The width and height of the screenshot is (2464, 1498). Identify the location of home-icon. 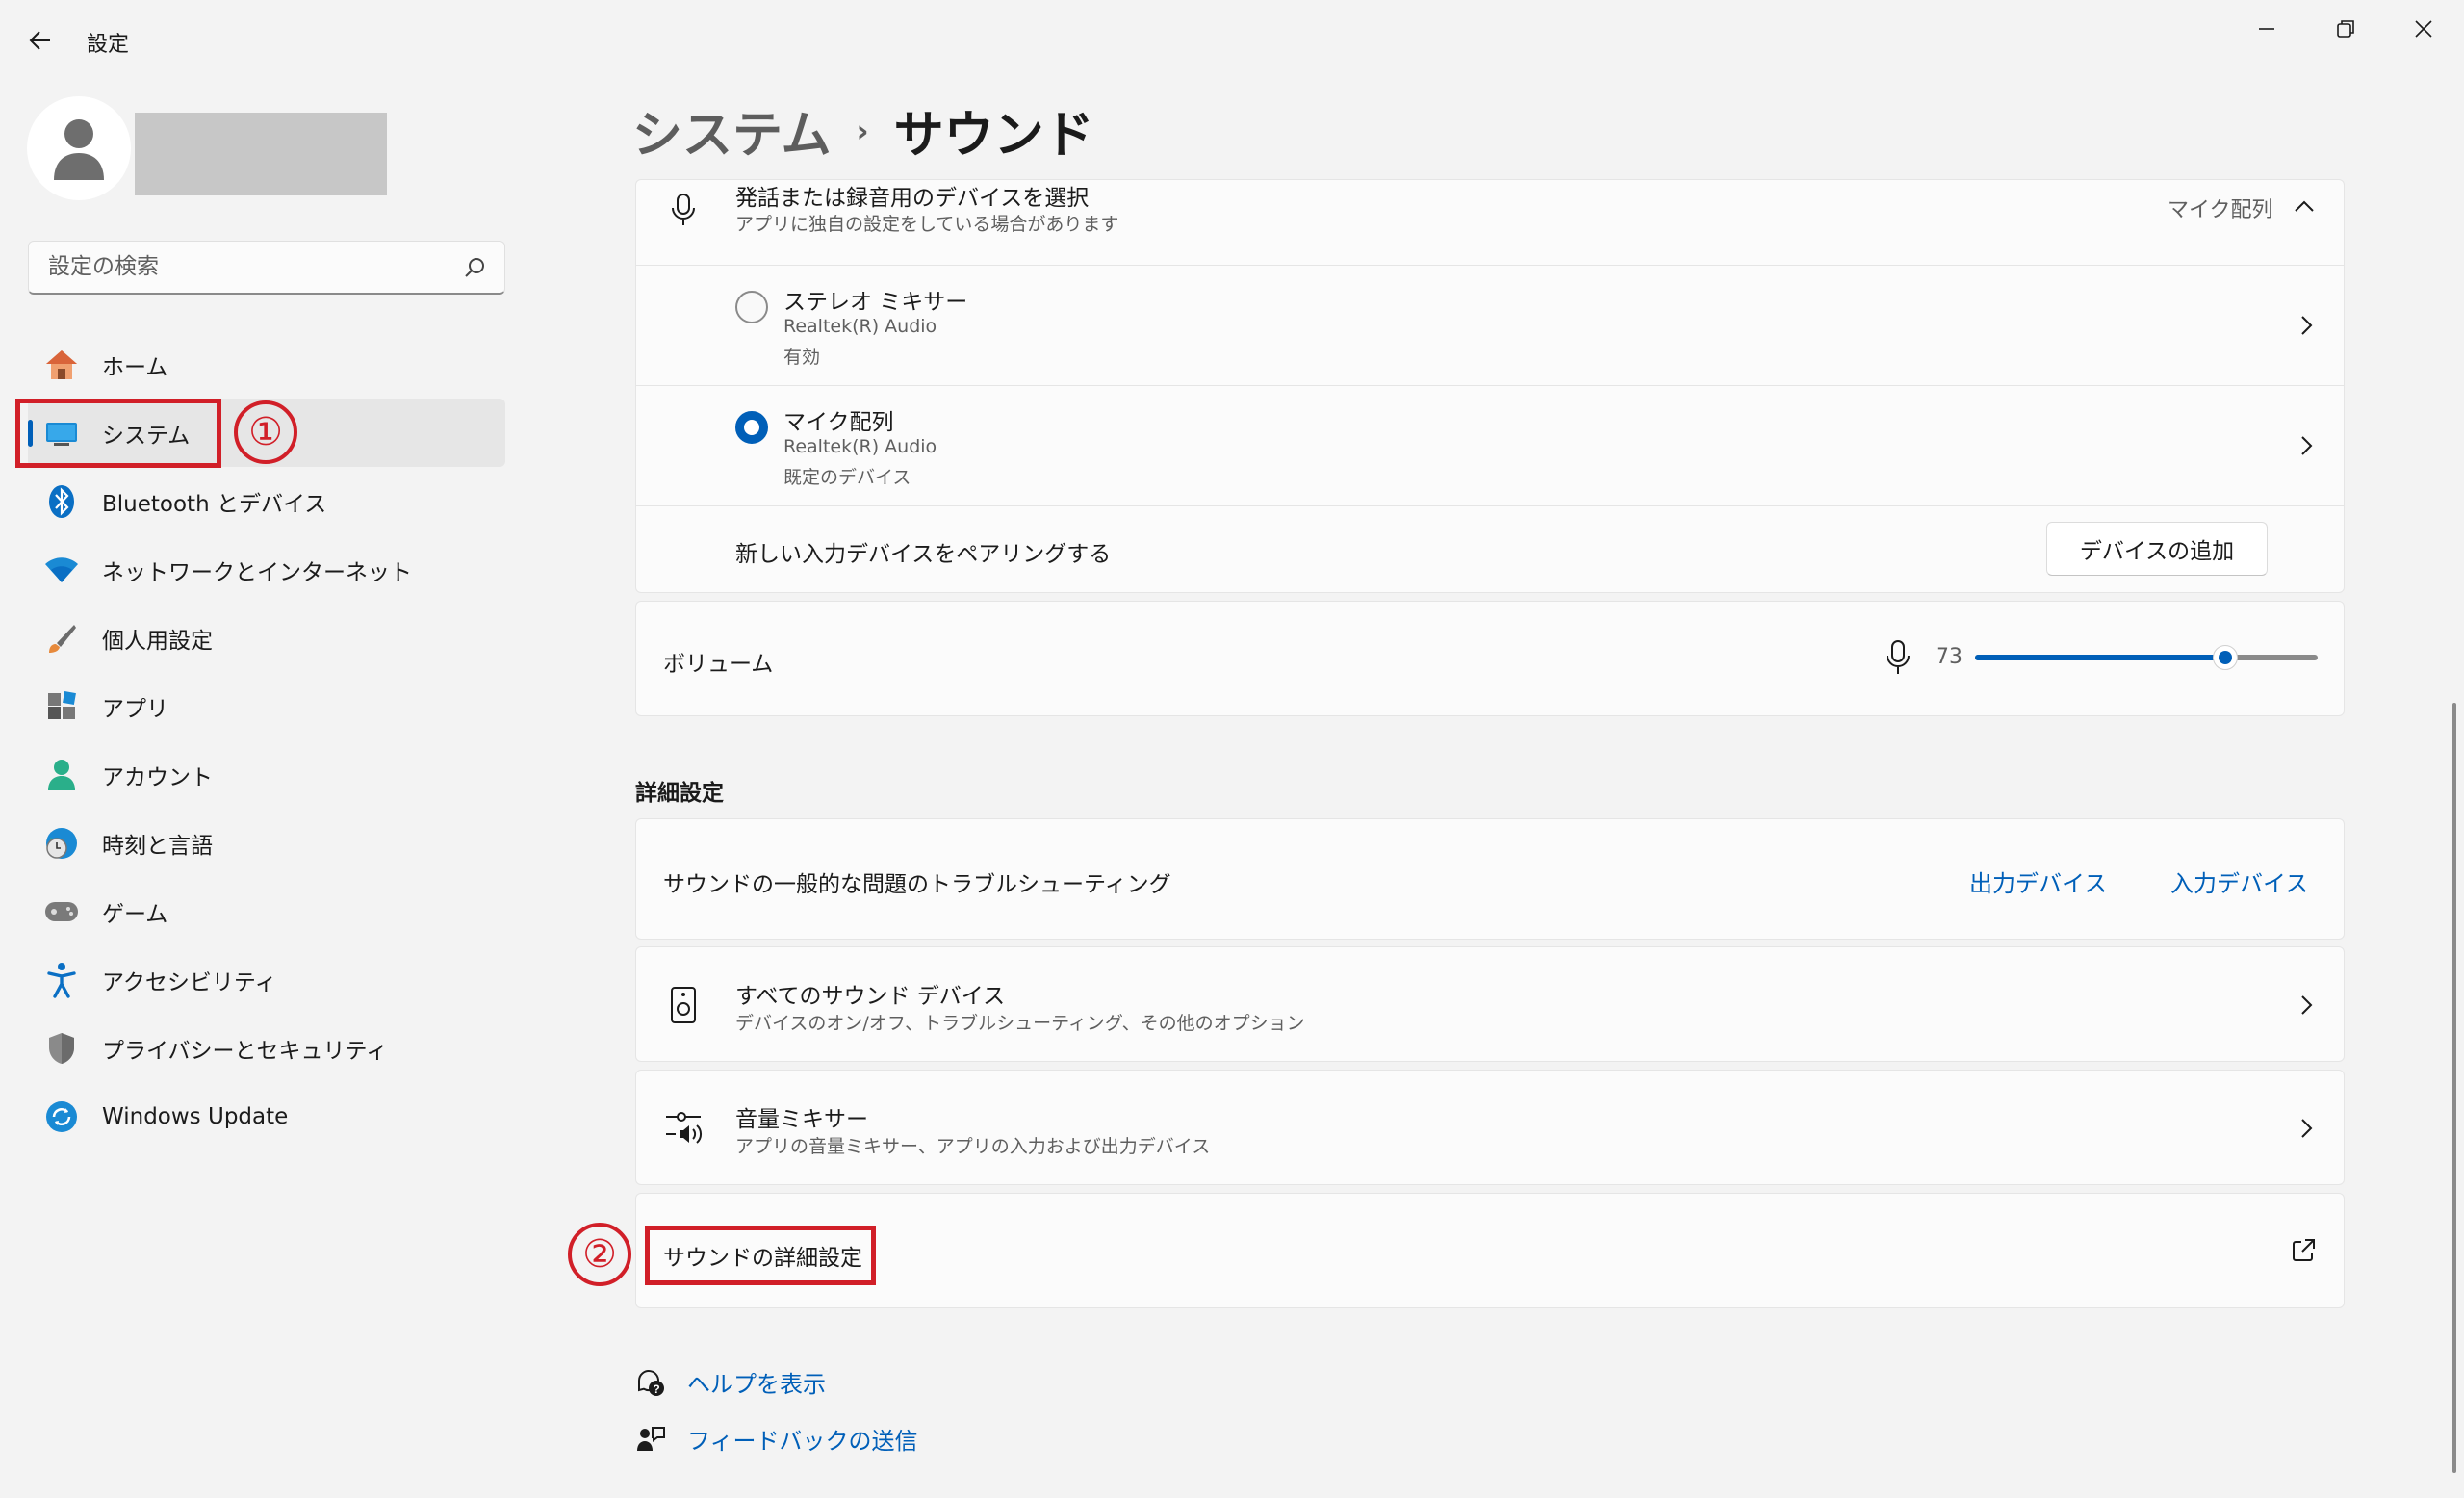
(61, 365).